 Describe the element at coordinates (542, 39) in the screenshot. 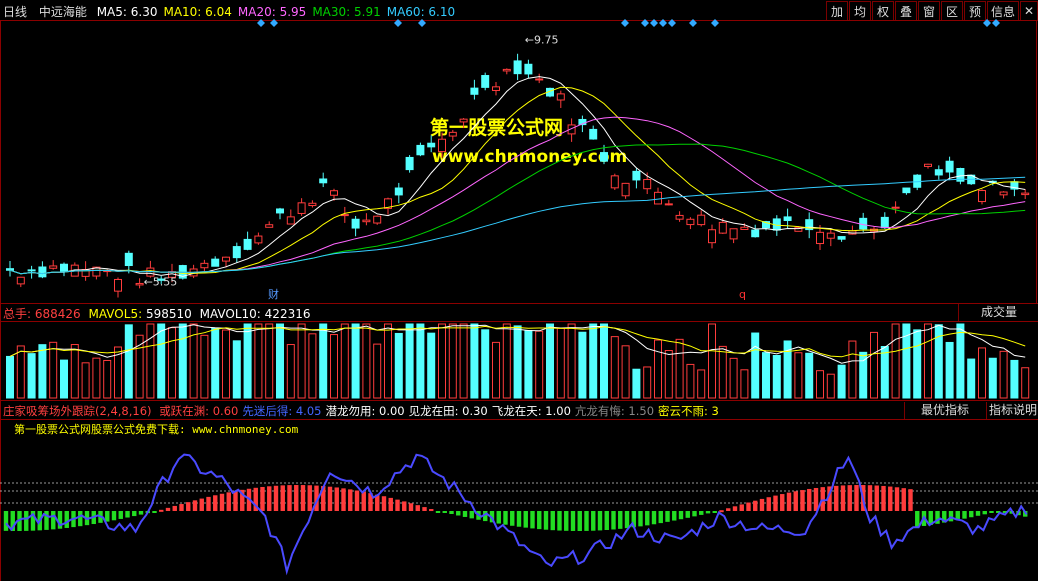

I see `high-price-label: ←9.75` at that location.